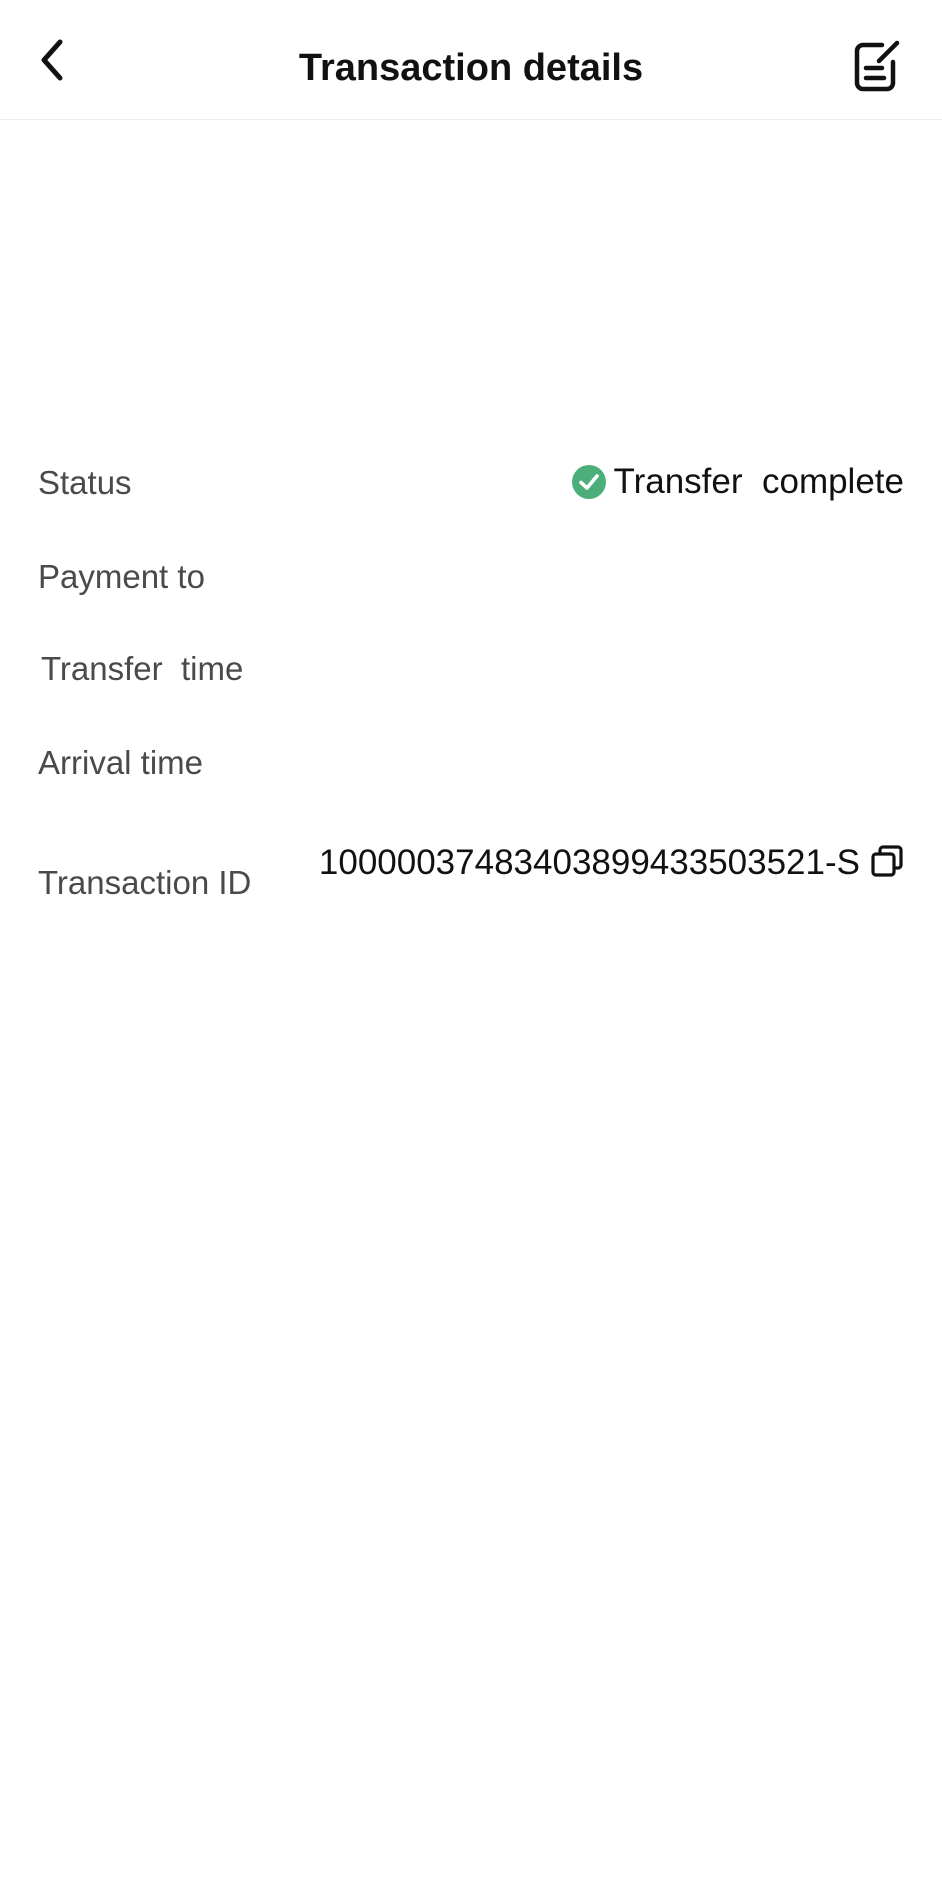 This screenshot has height=1893, width=942. What do you see at coordinates (471, 768) in the screenshot?
I see `arrival-time-row: Arrival time` at bounding box center [471, 768].